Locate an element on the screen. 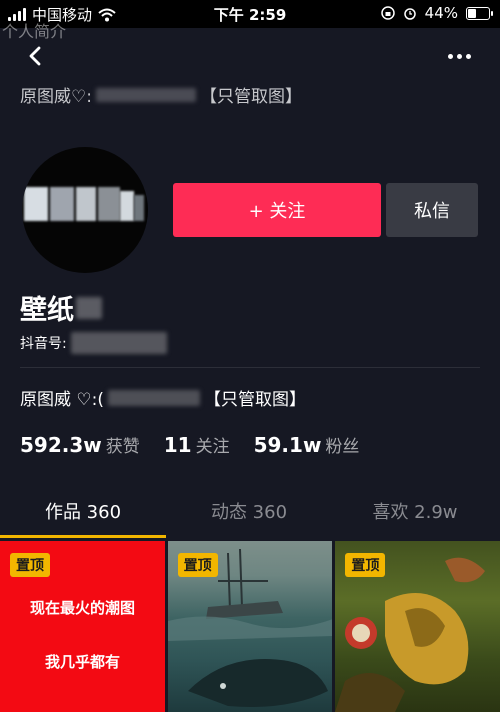 The width and height of the screenshot is (500, 712). header-signature: 原图威♡: 【只管取图】 is located at coordinates (161, 94).